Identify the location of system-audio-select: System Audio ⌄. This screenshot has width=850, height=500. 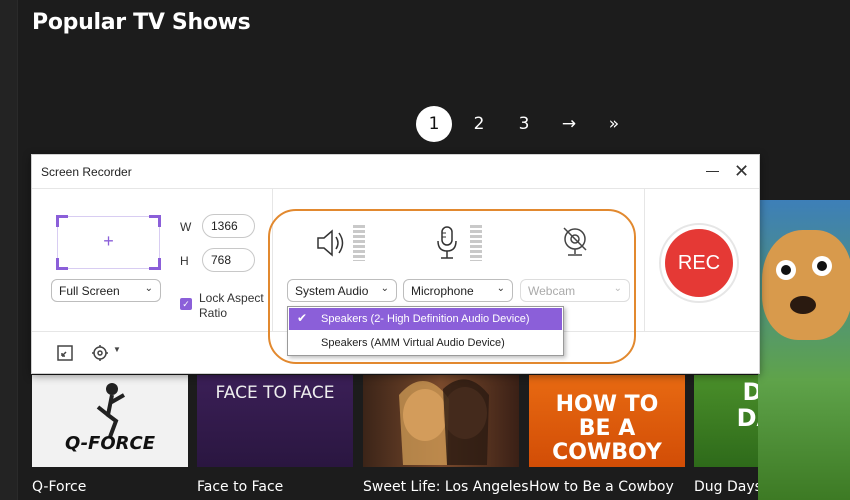
(342, 290).